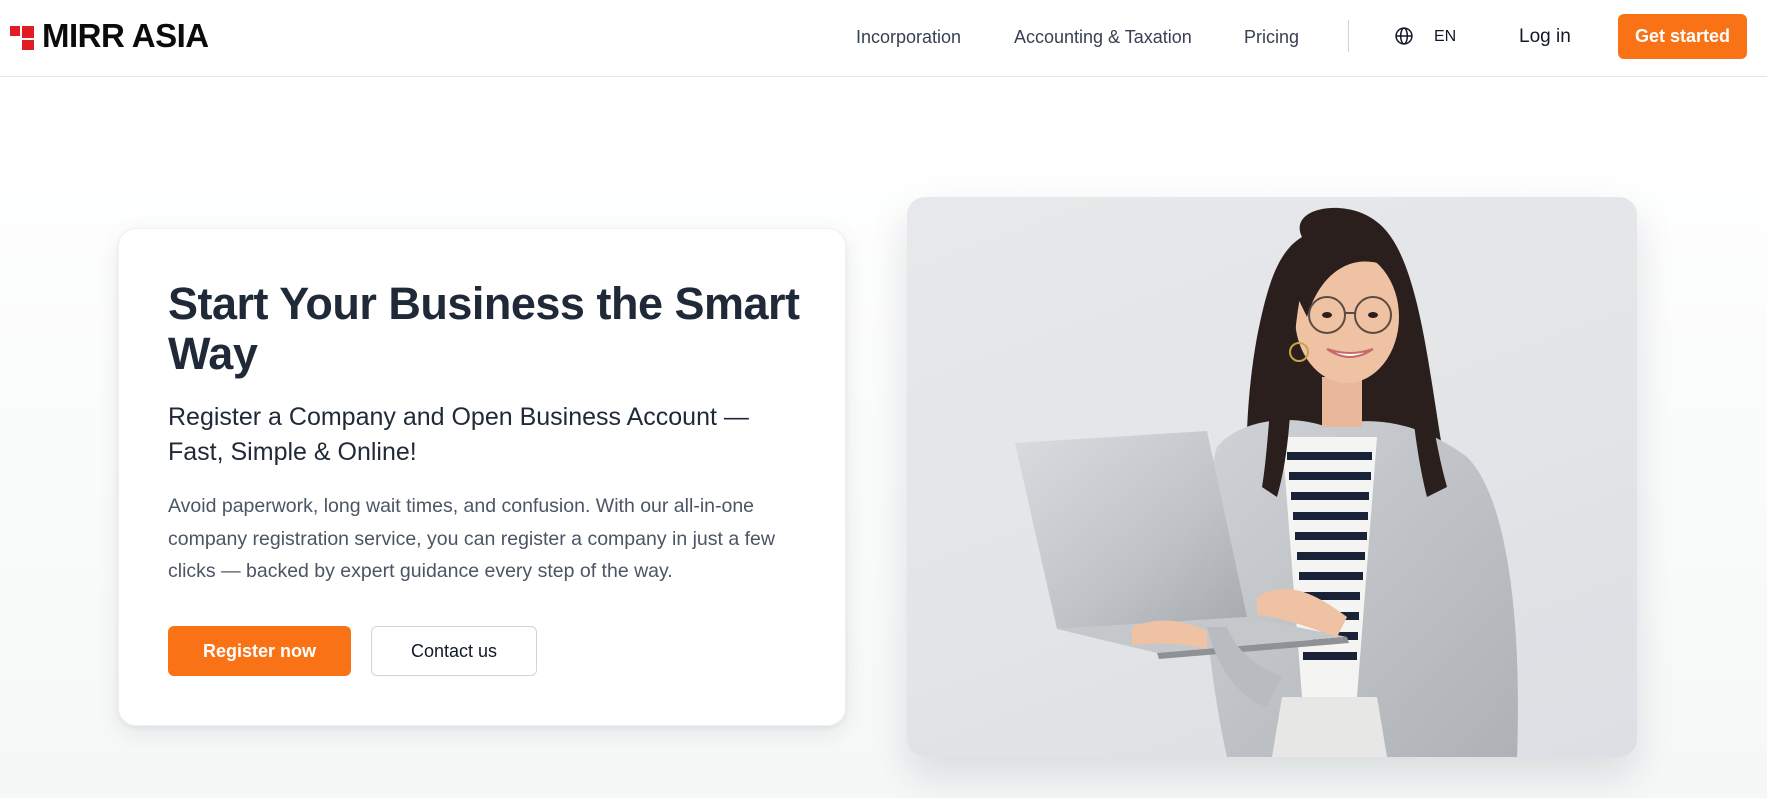 This screenshot has height=798, width=1767. Describe the element at coordinates (125, 35) in the screenshot. I see `brand-name: MIRR ASIA` at that location.